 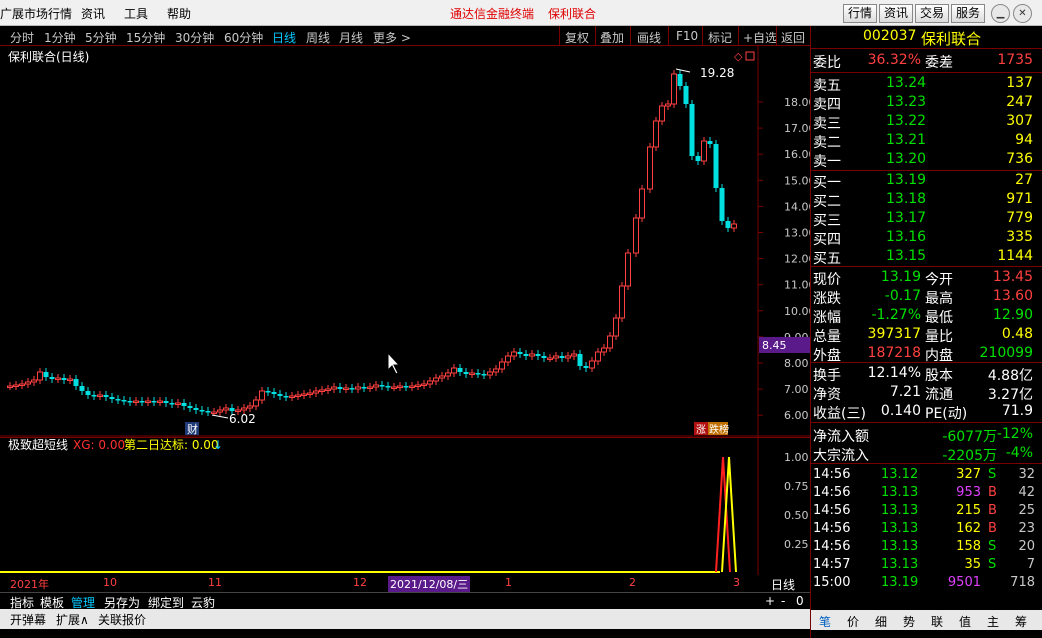 I want to click on panel-tab: 笔, so click(x=825, y=621).